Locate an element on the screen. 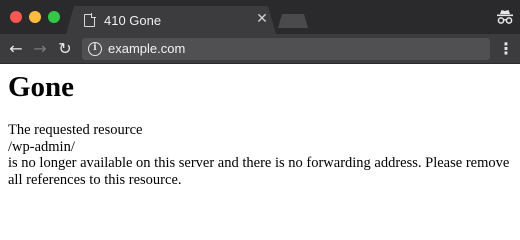 Image resolution: width=520 pixels, height=240 pixels. tab-close-icon: ✕ is located at coordinates (262, 19).